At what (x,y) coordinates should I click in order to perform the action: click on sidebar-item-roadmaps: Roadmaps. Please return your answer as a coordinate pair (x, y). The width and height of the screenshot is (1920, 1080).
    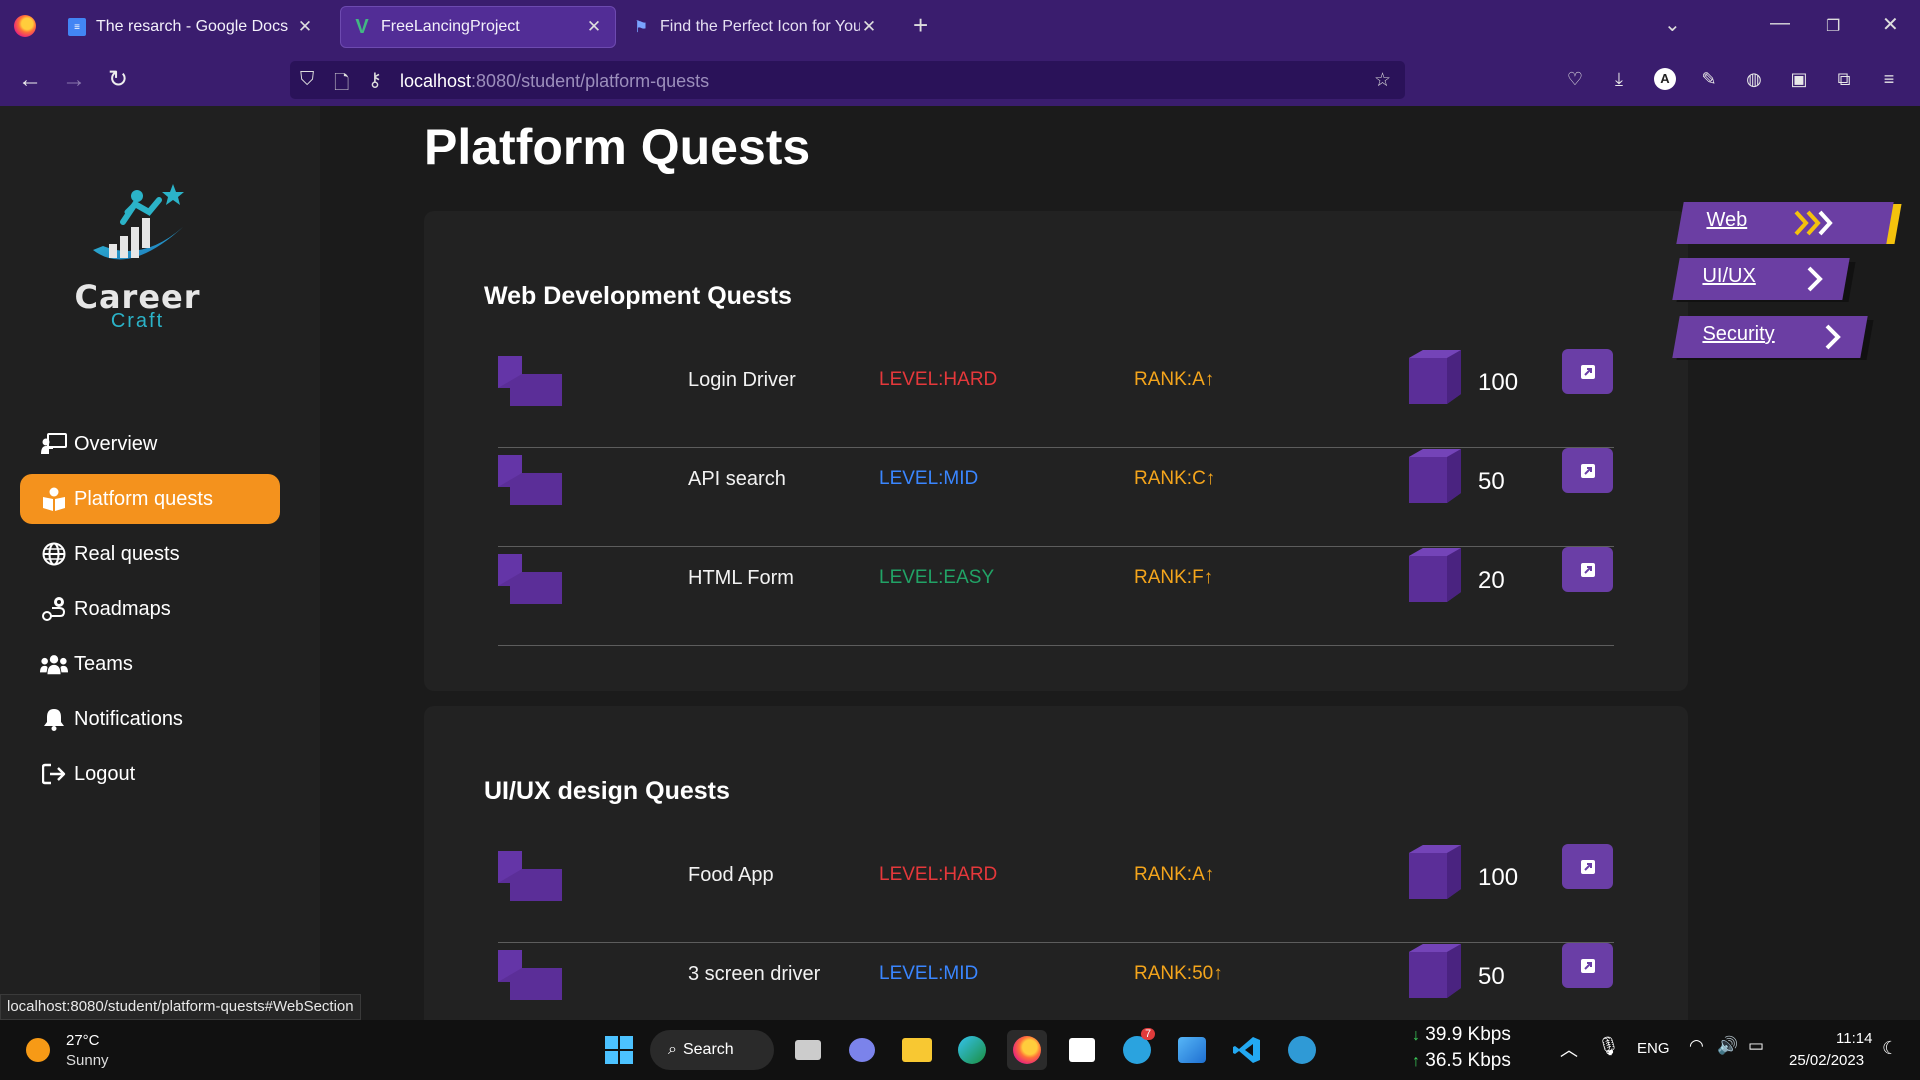
    Looking at the image, I should click on (150, 609).